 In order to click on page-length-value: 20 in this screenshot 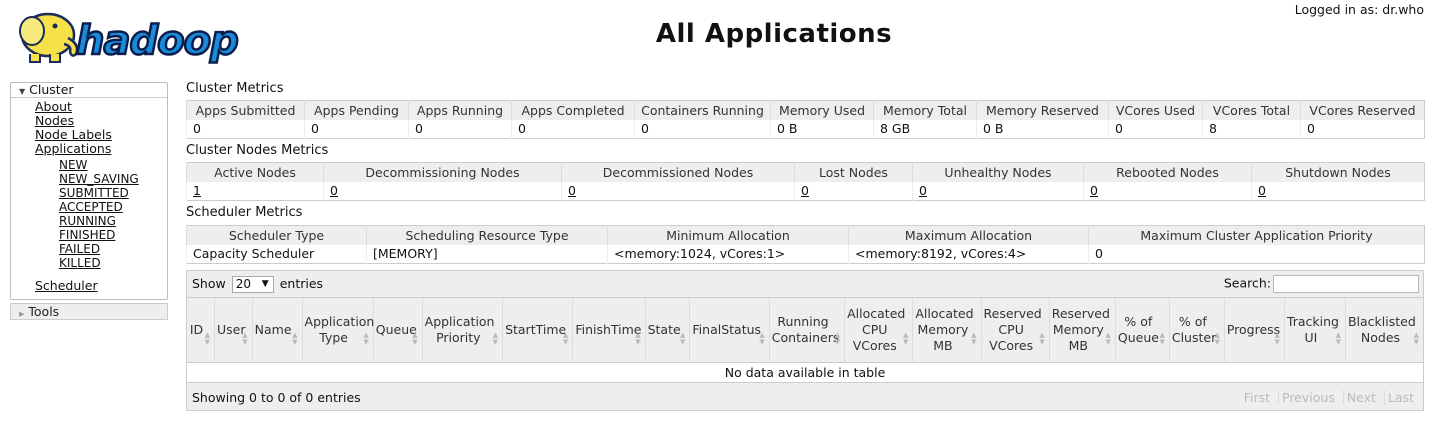, I will do `click(243, 284)`.